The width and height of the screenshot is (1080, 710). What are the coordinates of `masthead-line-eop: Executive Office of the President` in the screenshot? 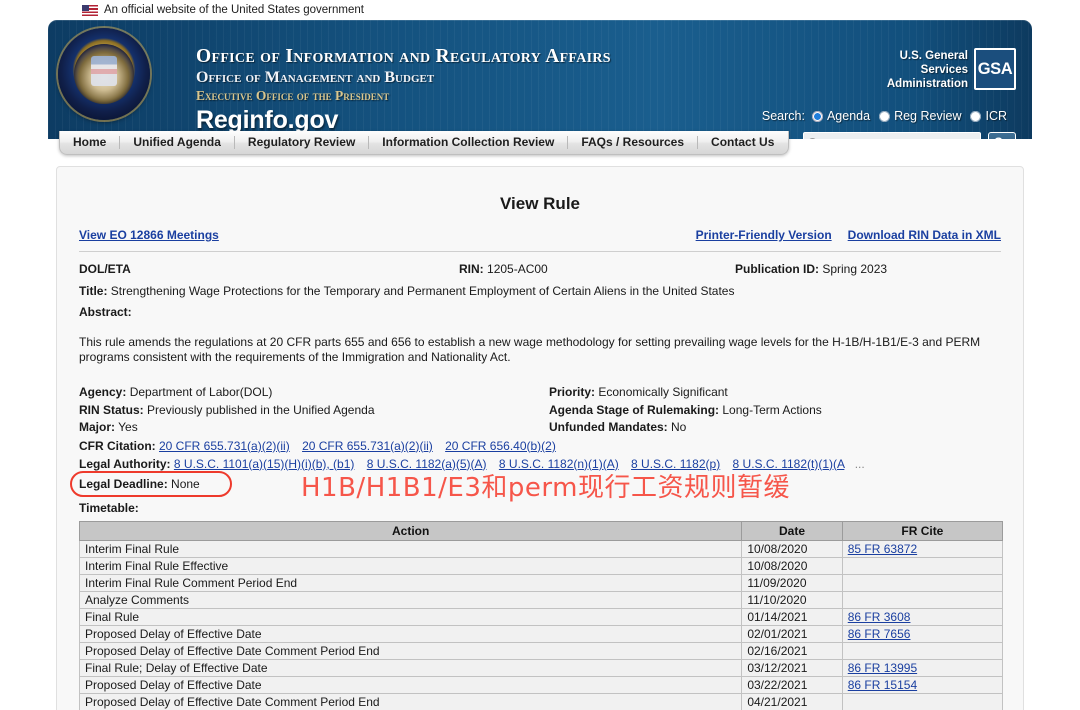 It's located at (293, 95).